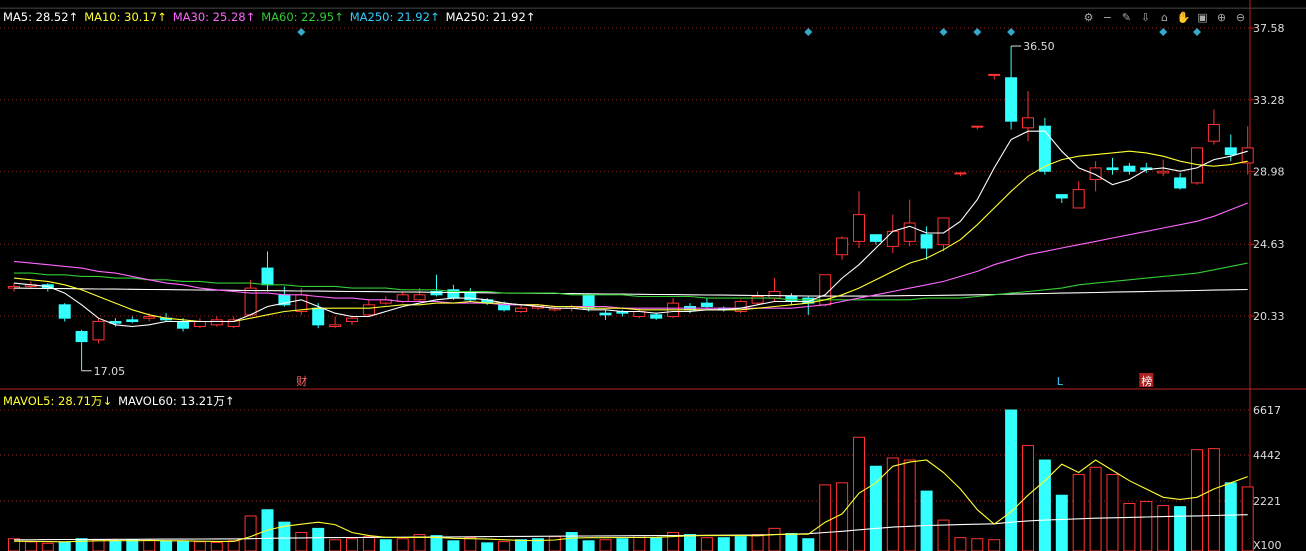  Describe the element at coordinates (1269, 244) in the screenshot. I see `price-tick-label: 24.63` at that location.